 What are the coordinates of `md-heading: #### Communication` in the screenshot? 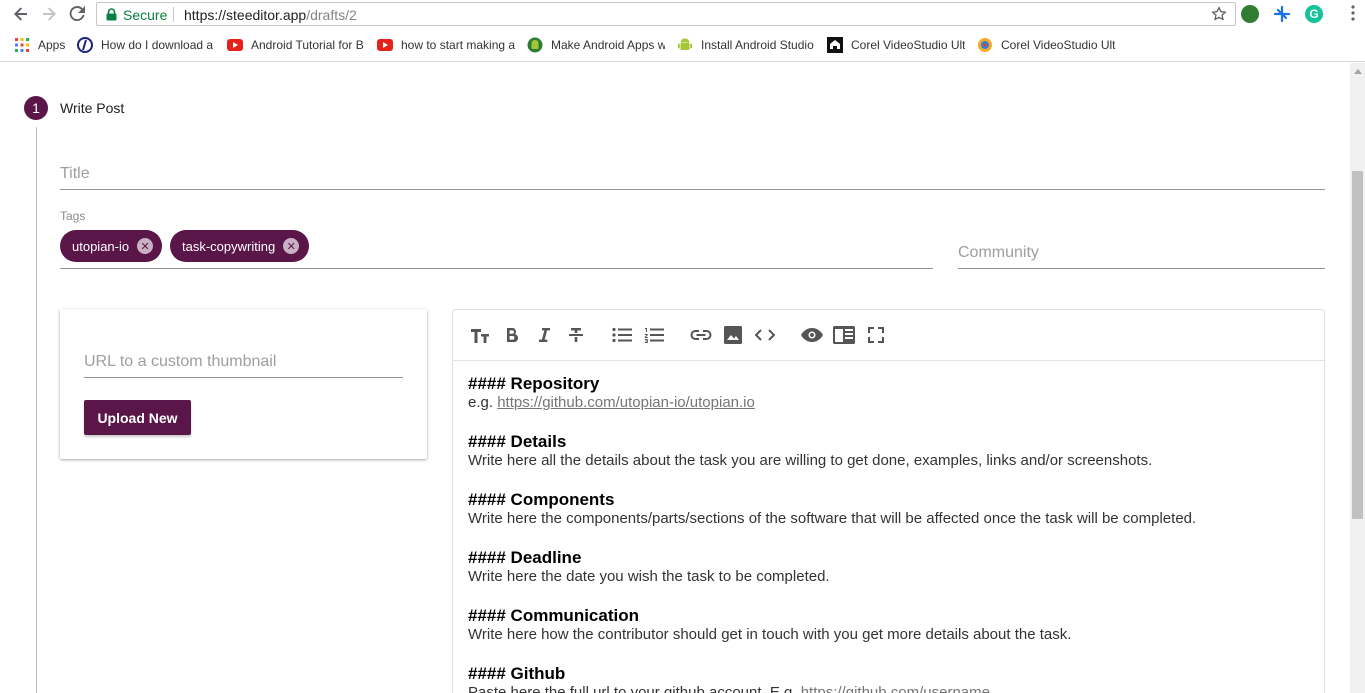 It's located at (553, 615).